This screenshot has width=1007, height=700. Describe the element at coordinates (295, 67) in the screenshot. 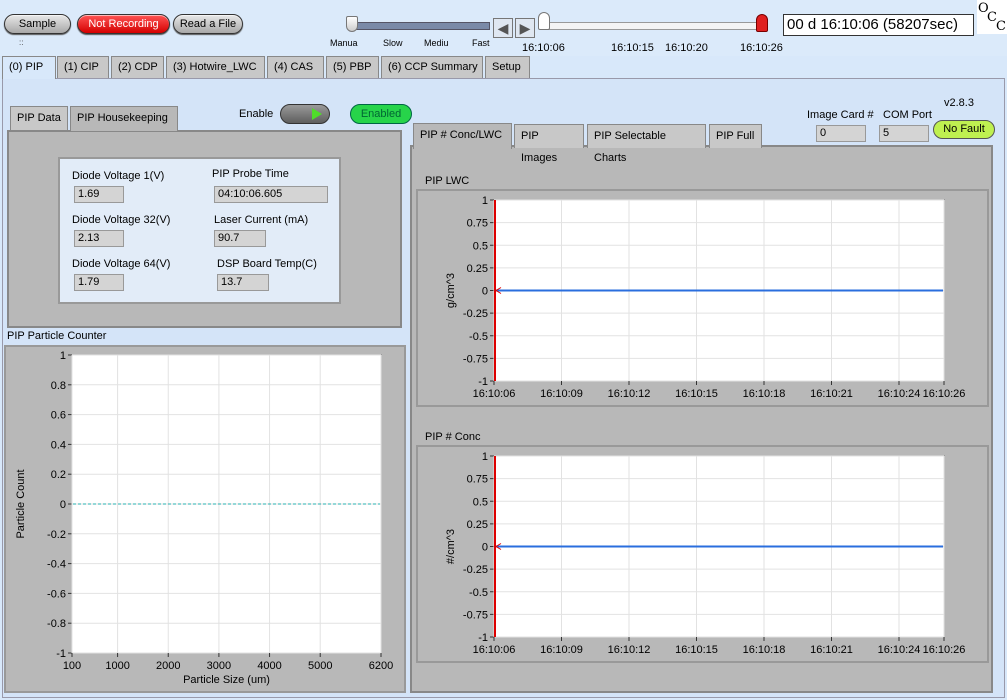

I see `tab-cas: (4) CAS` at that location.